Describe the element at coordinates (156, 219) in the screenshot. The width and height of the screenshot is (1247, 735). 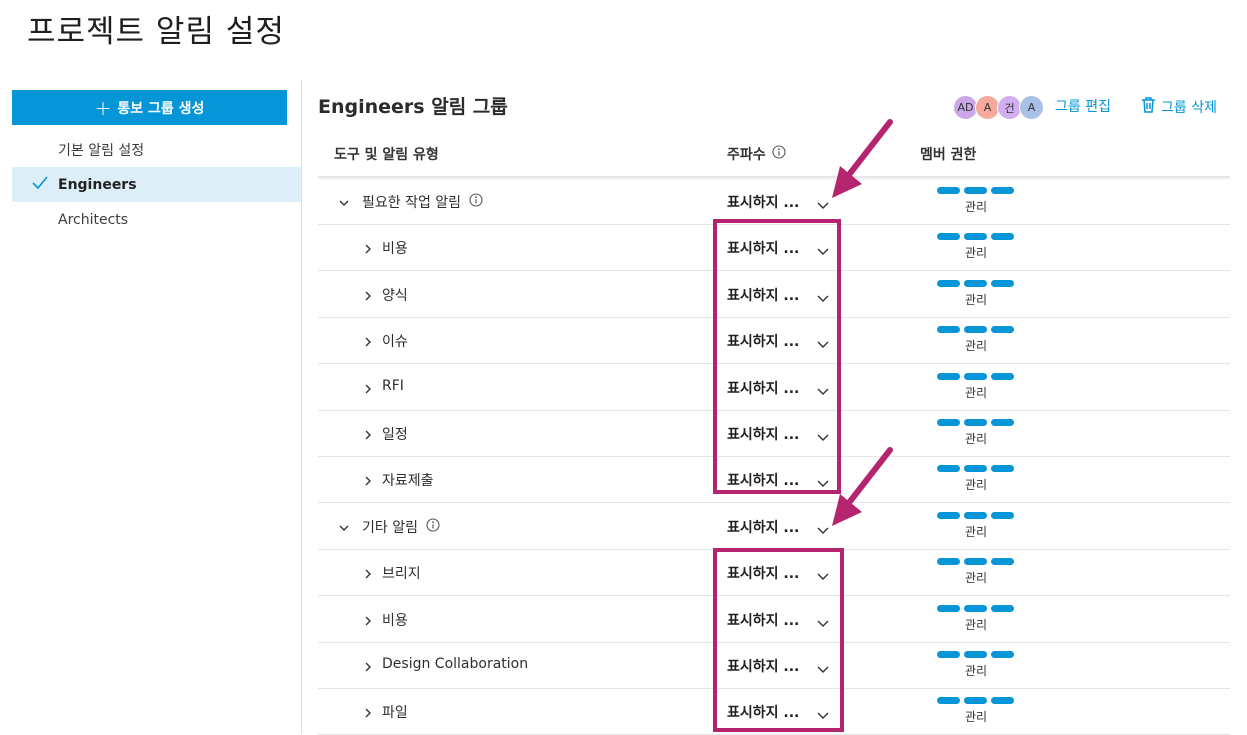
I see `sidebar-item-architects: Architects` at that location.